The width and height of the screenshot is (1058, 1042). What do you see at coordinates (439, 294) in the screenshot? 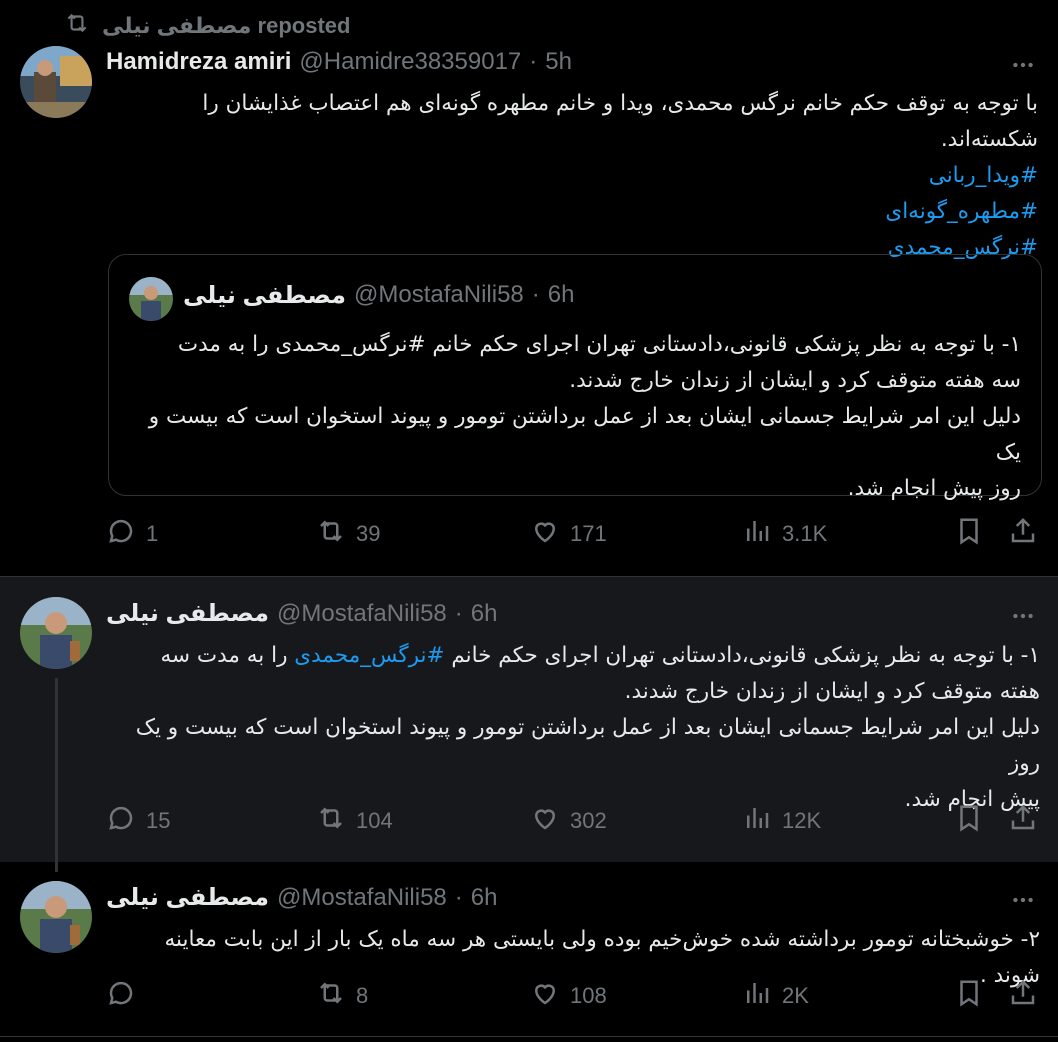
I see `quote-author-handle: @MostafaNili58` at bounding box center [439, 294].